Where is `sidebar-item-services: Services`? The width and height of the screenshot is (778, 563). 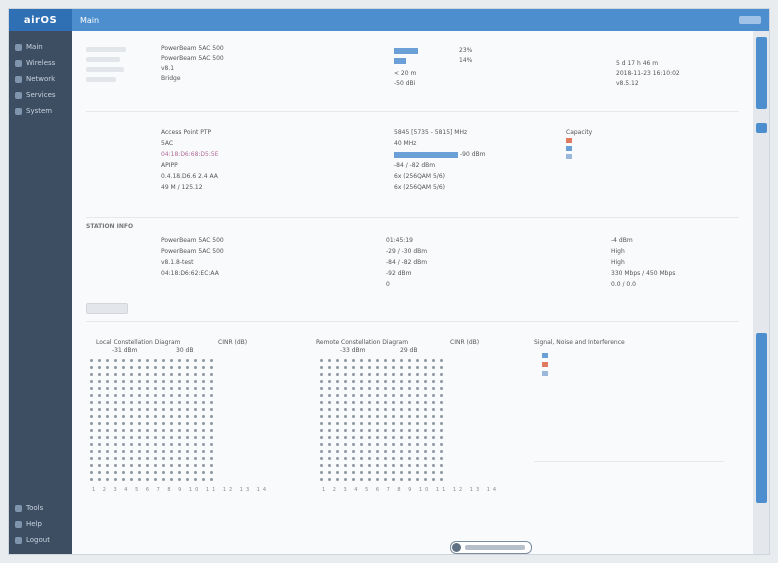
sidebar-item-services: Services is located at coordinates (40, 95).